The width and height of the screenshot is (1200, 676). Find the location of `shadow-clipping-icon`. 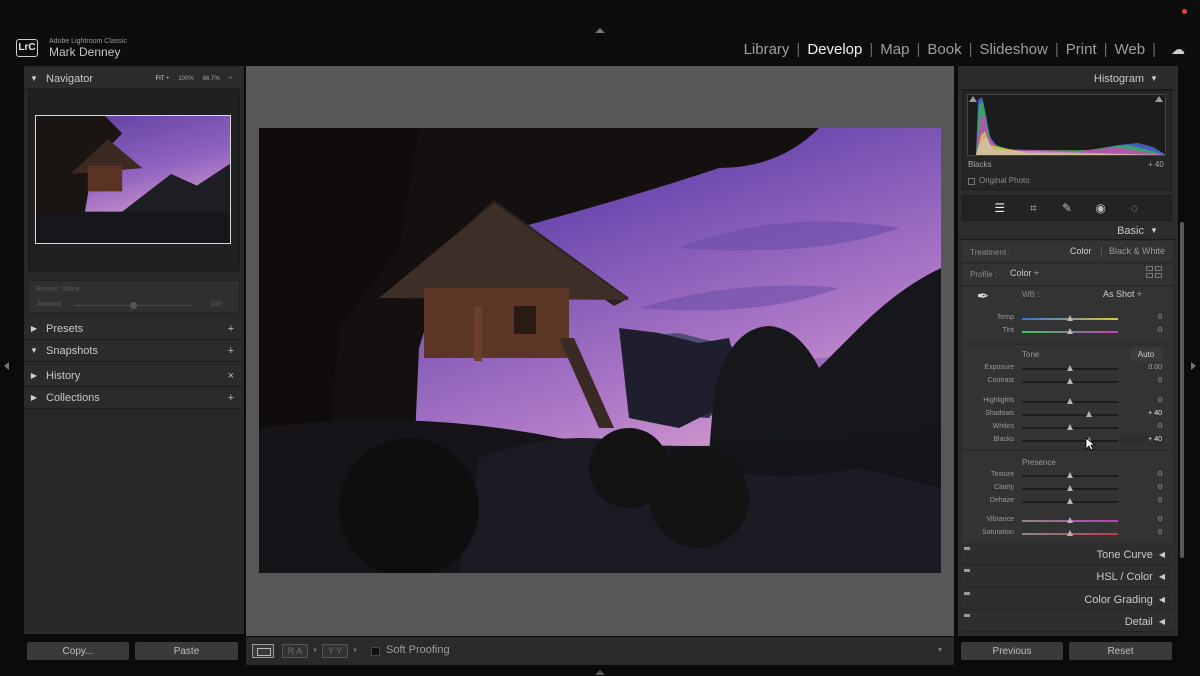

shadow-clipping-icon is located at coordinates (973, 99).